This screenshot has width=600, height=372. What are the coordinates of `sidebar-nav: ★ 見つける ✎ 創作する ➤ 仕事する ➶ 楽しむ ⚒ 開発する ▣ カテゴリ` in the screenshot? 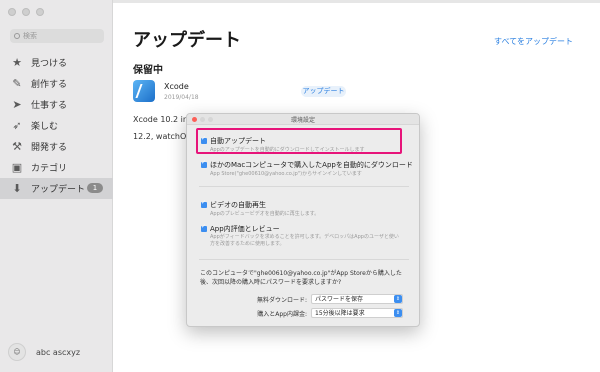 It's located at (56, 125).